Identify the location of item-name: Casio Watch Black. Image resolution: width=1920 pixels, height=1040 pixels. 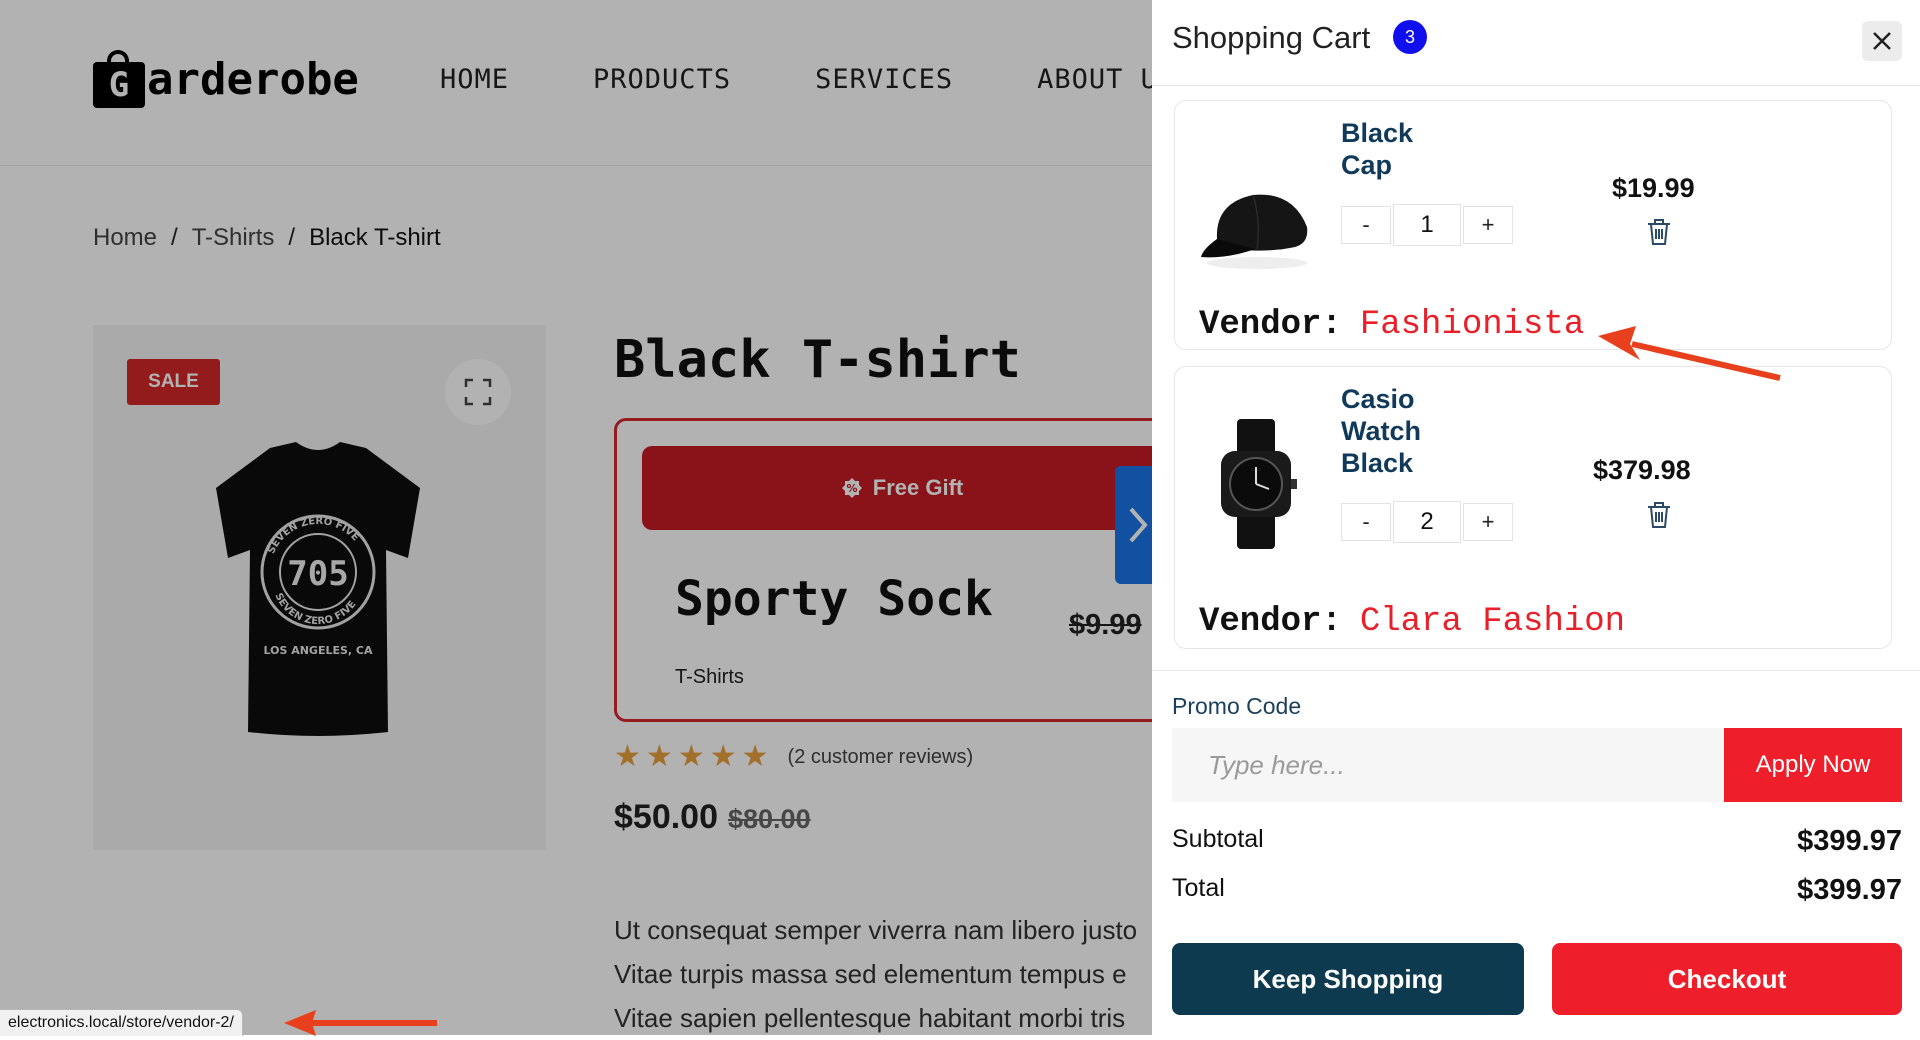
(1401, 431).